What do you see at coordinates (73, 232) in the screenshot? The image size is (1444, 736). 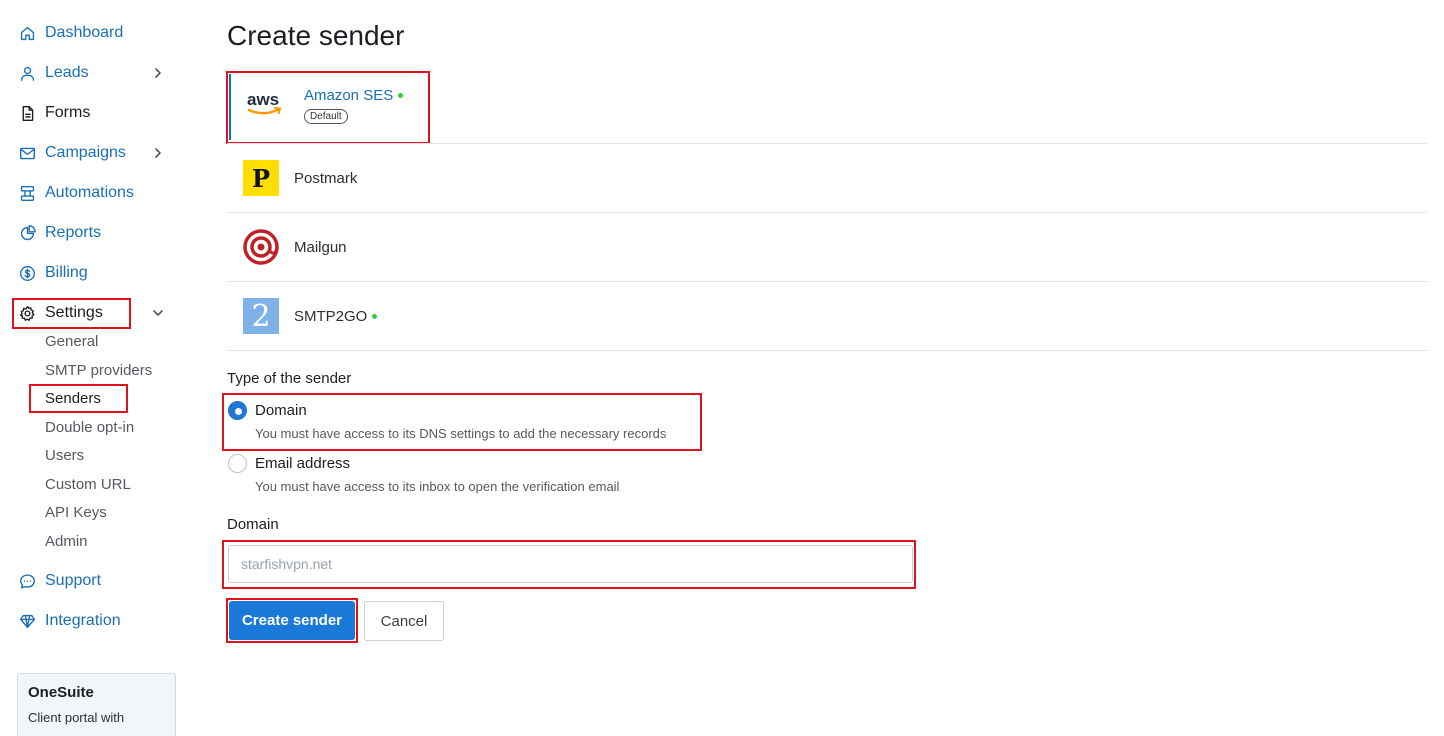 I see `sidebar-item-label: Reports` at bounding box center [73, 232].